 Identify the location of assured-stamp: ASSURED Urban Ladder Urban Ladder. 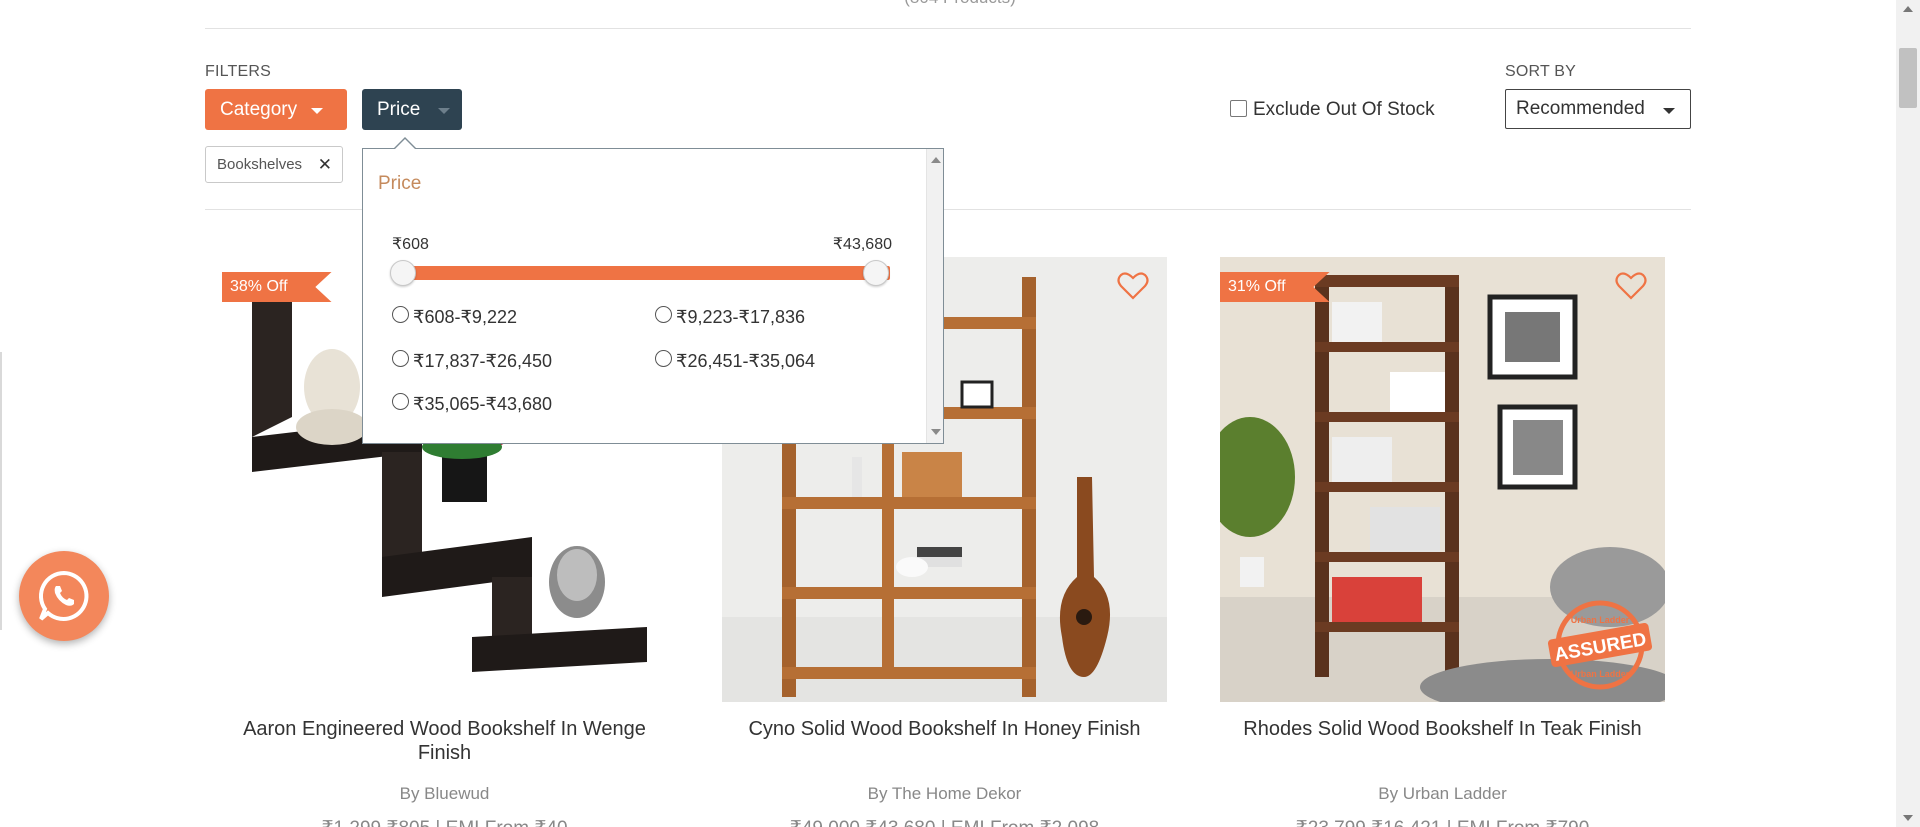
(1600, 645).